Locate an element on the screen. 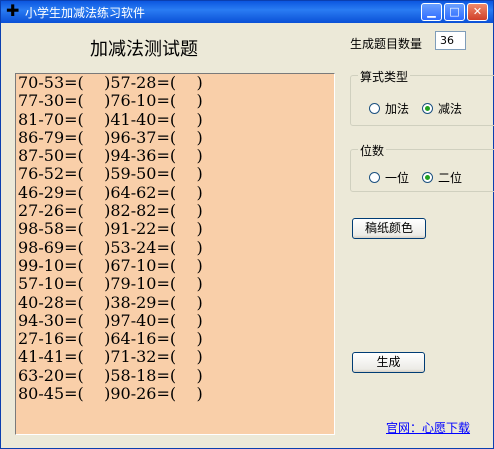  radio-two-digit: 二位 is located at coordinates (442, 177).